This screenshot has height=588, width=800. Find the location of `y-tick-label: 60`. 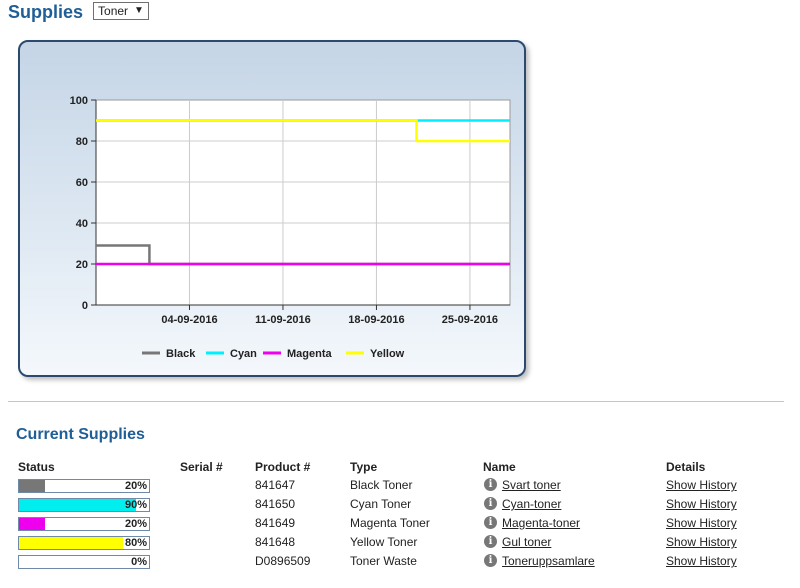

y-tick-label: 60 is located at coordinates (82, 183).